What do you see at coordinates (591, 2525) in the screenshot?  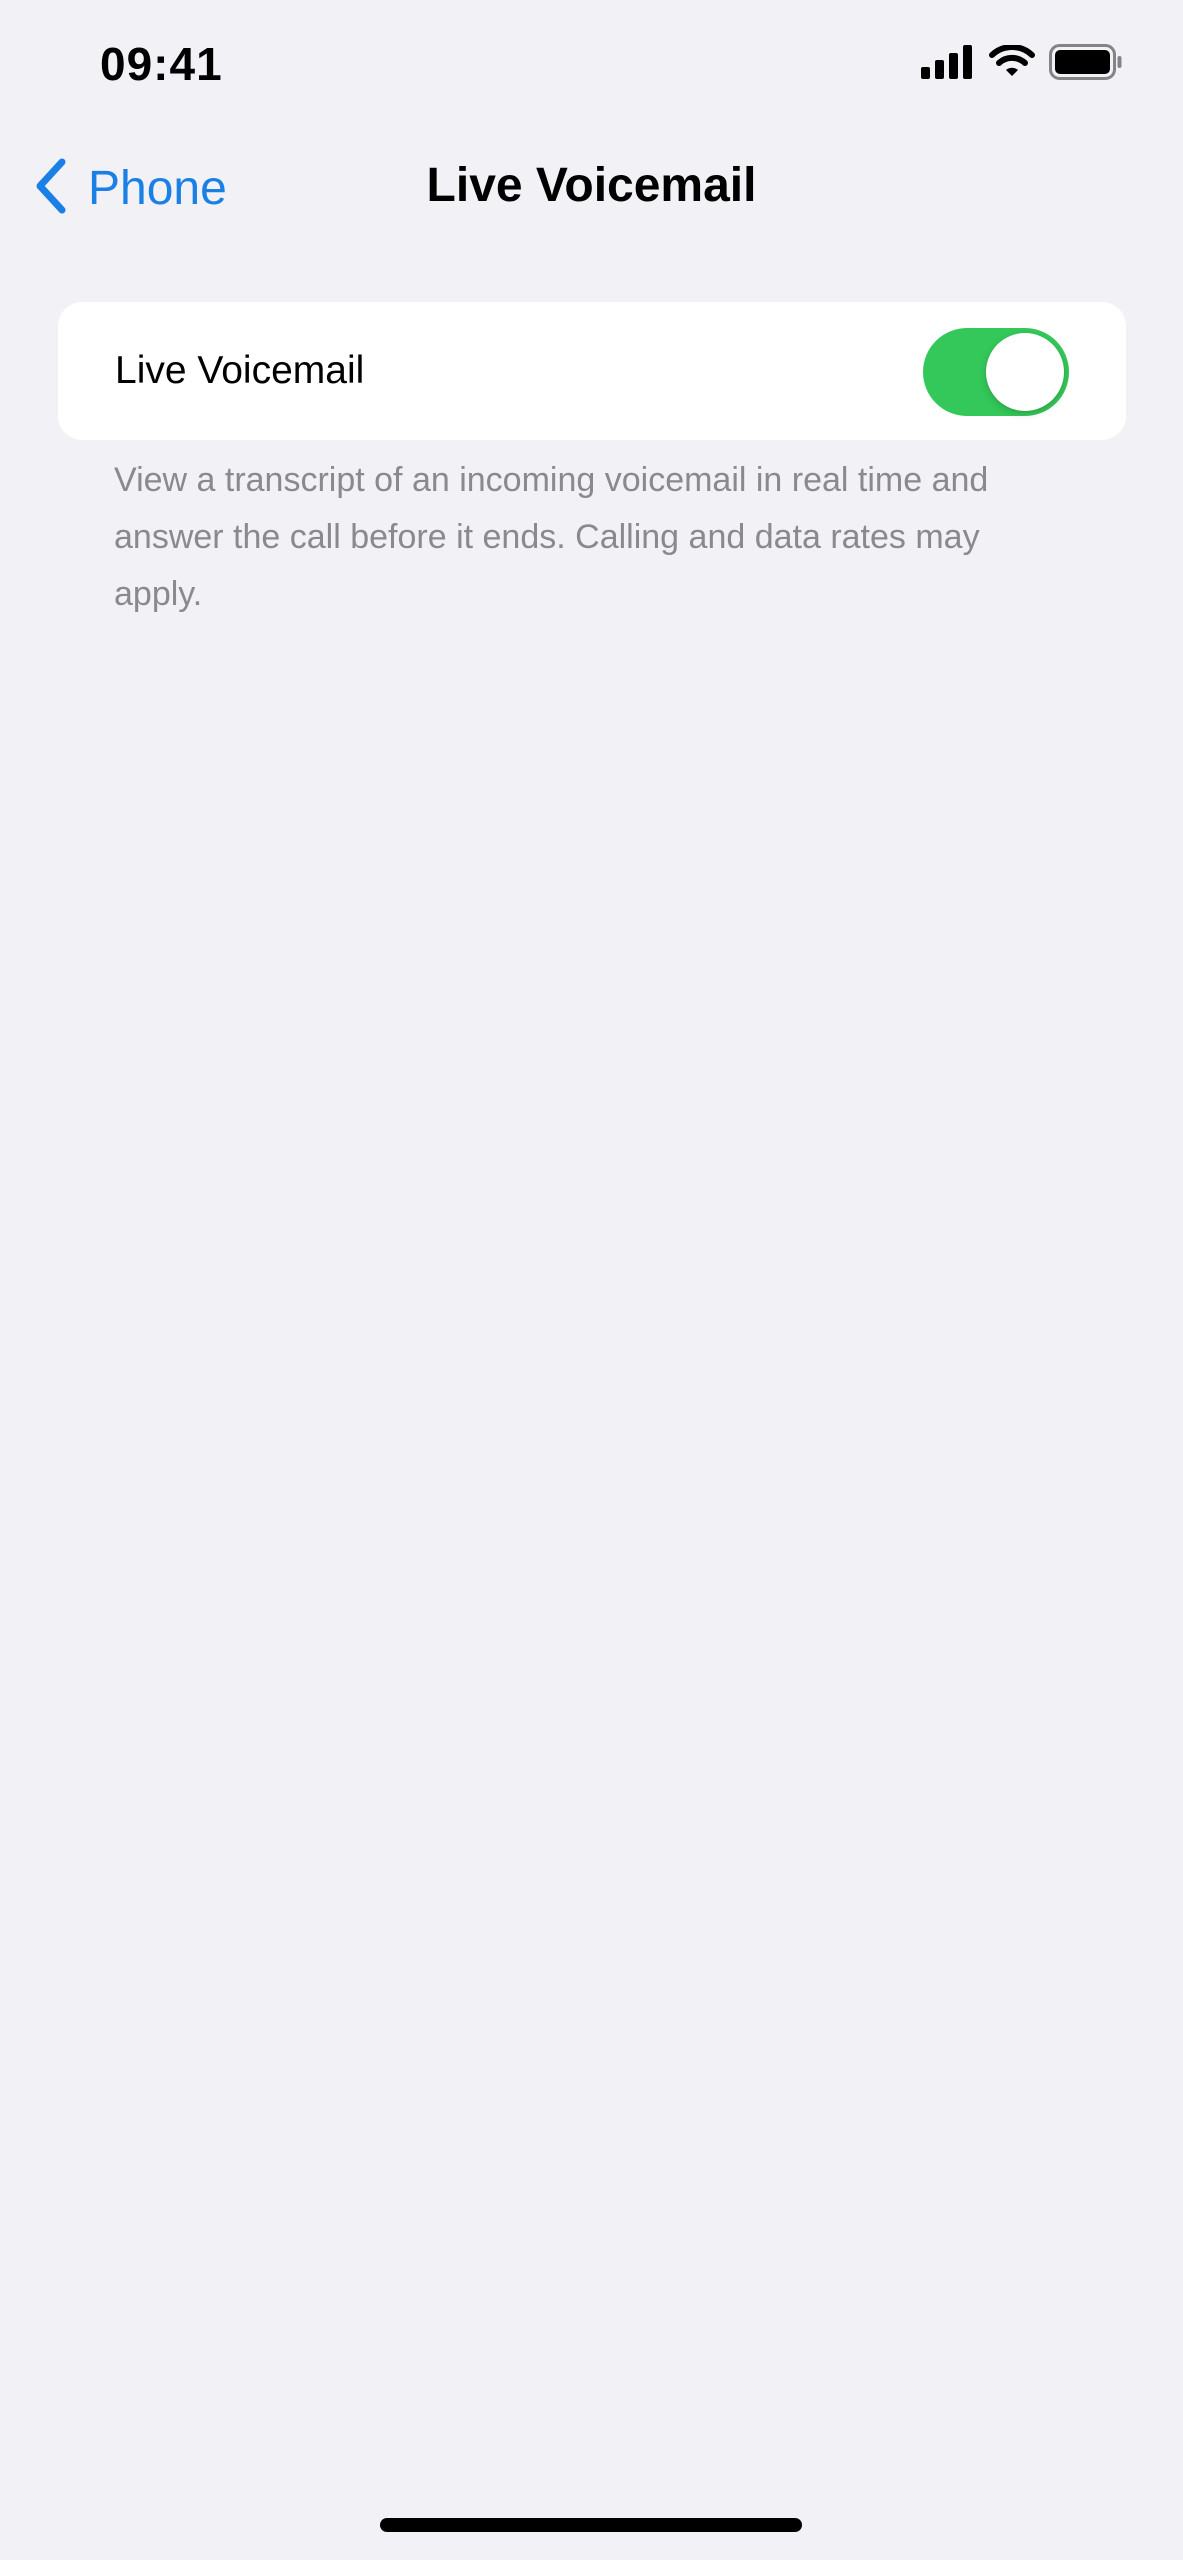 I see `home-indicator` at bounding box center [591, 2525].